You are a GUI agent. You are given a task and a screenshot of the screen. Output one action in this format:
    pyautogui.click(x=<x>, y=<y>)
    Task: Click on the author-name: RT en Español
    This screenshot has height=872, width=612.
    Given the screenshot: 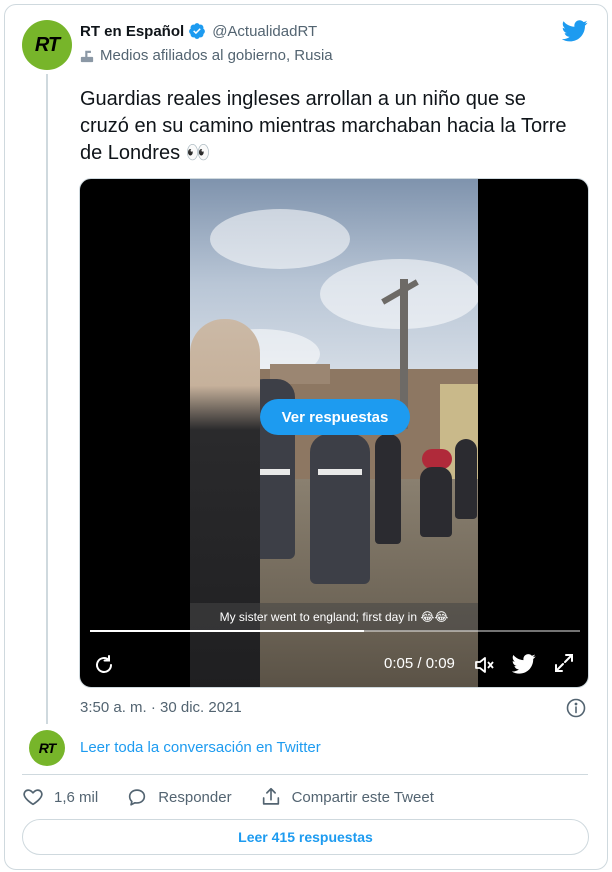 What is the action you would take?
    pyautogui.click(x=132, y=31)
    